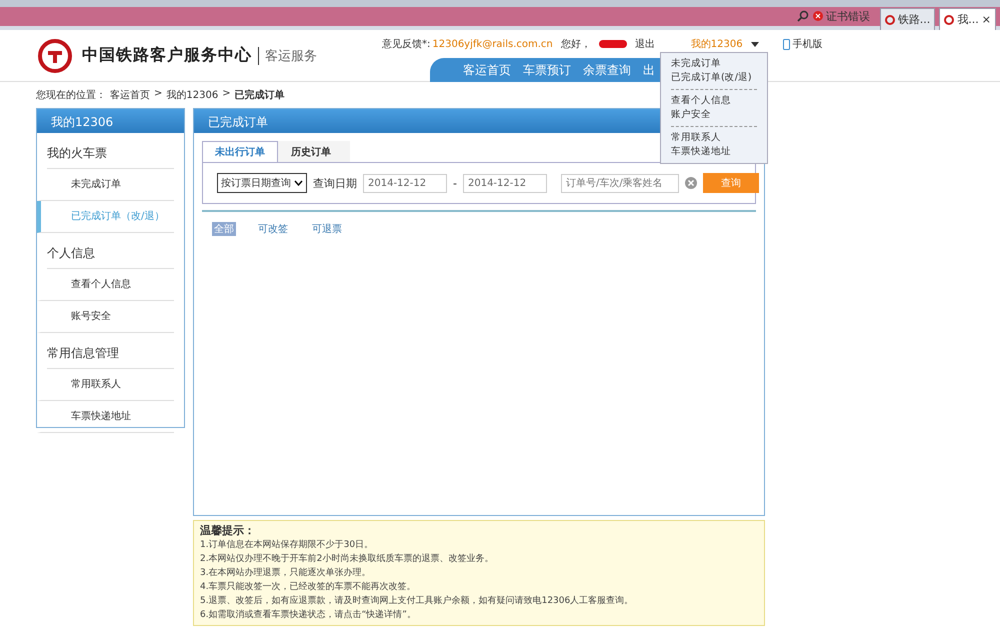  I want to click on tab: 历史订单, so click(314, 151).